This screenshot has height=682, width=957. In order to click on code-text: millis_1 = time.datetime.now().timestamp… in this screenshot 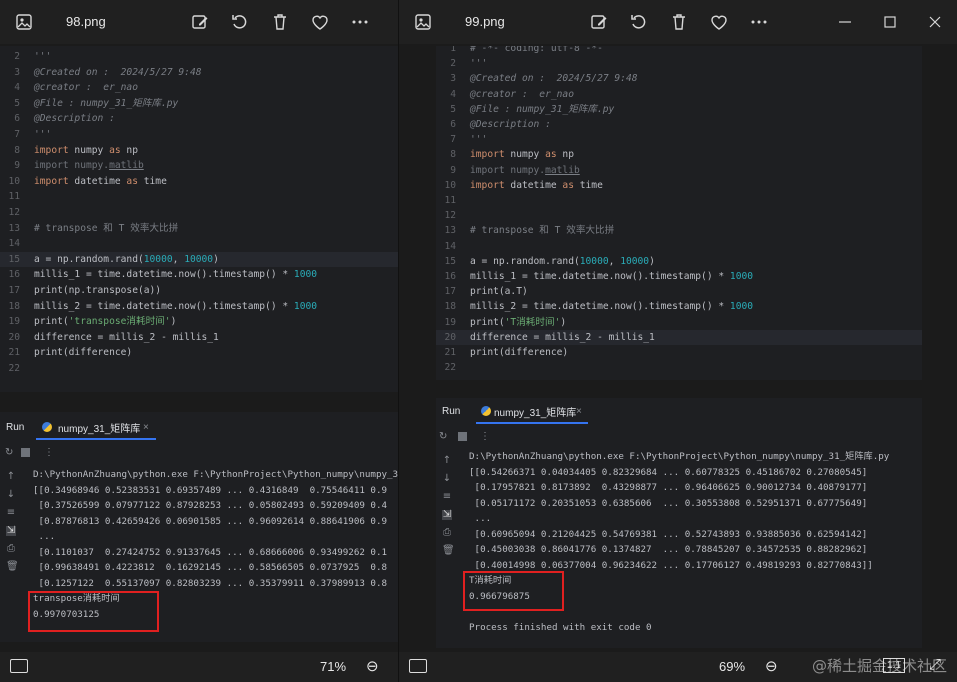, I will do `click(612, 276)`.